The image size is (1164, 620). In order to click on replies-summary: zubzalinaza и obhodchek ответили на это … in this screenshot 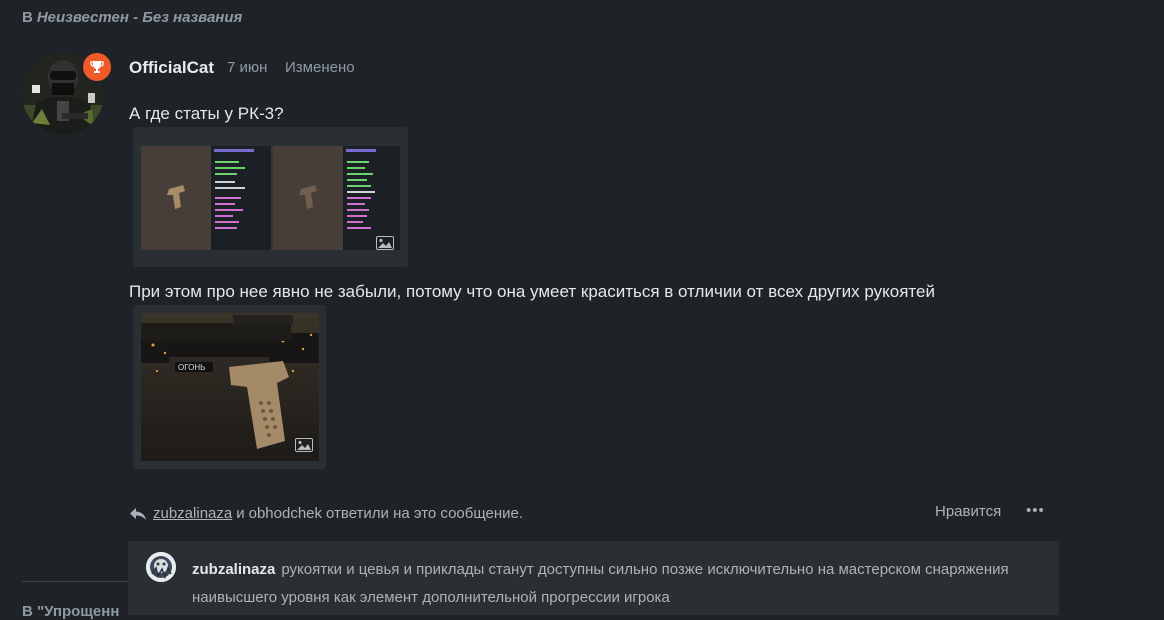, I will do `click(326, 513)`.